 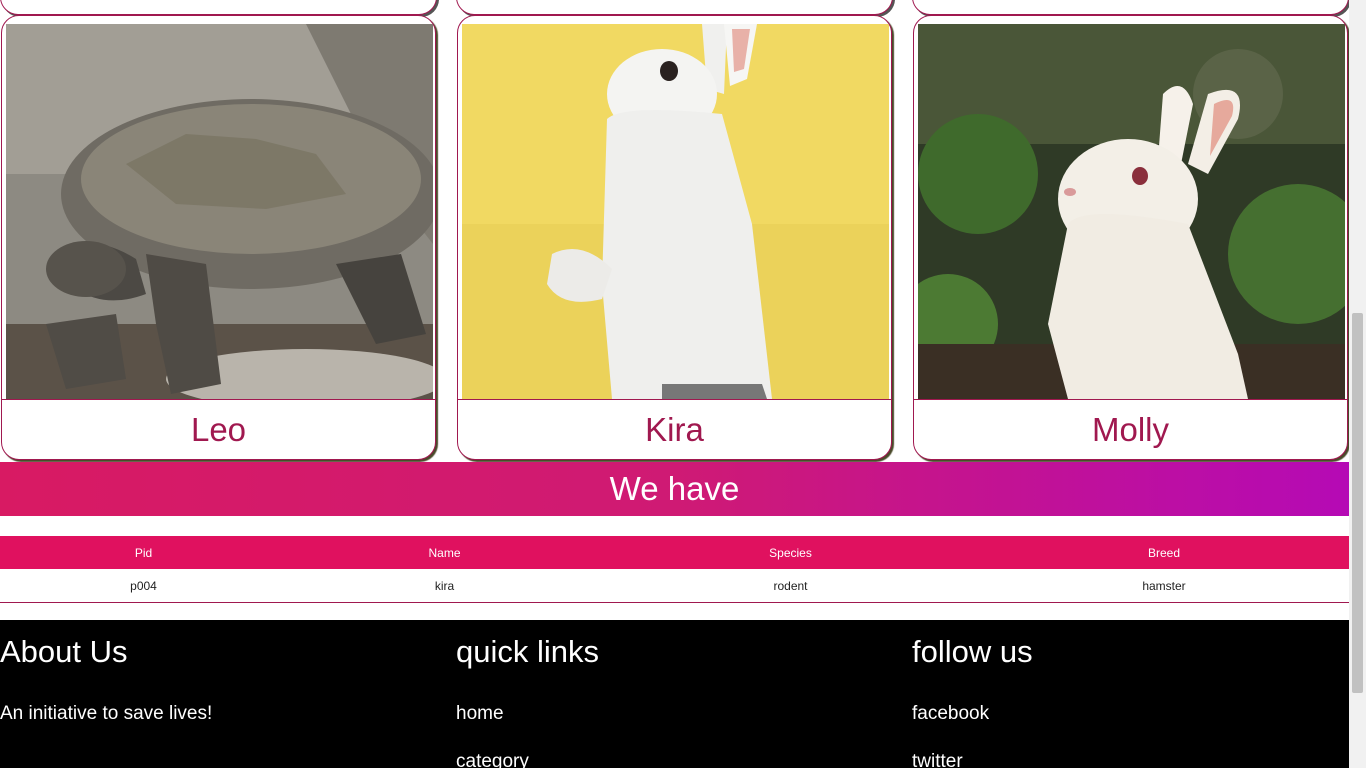 What do you see at coordinates (64, 651) in the screenshot?
I see `about-title: About Us` at bounding box center [64, 651].